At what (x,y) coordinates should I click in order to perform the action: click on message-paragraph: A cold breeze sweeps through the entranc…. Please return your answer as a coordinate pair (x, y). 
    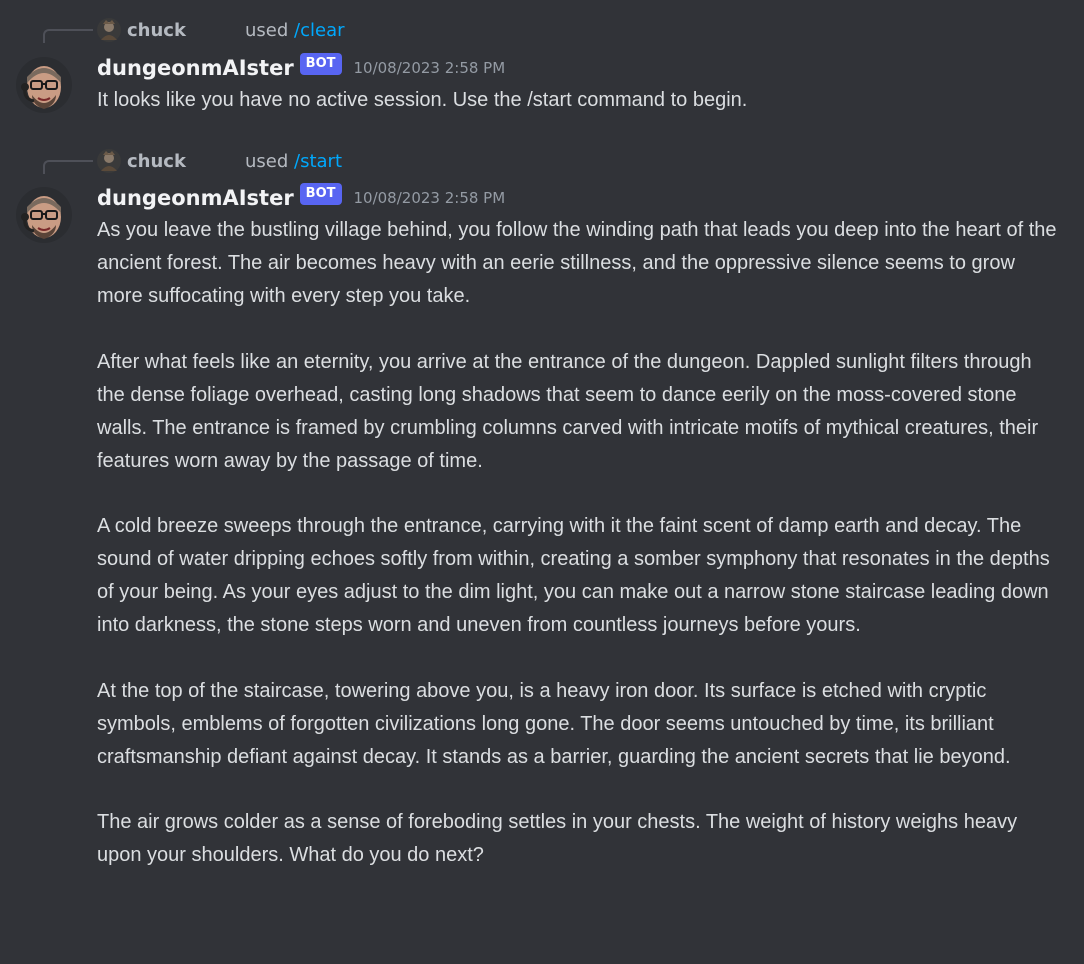
    Looking at the image, I should click on (573, 575).